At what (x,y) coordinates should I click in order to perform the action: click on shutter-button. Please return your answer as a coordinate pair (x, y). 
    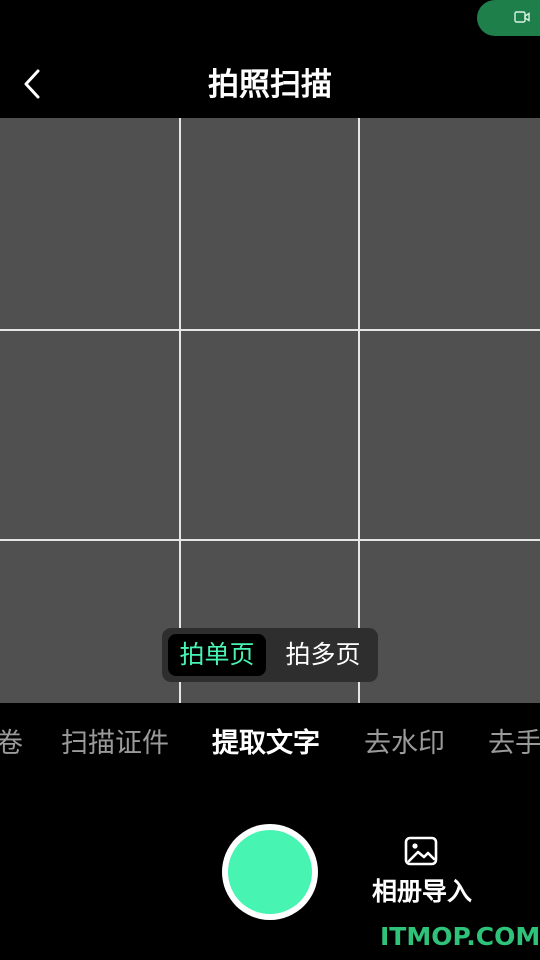
    Looking at the image, I should click on (270, 872).